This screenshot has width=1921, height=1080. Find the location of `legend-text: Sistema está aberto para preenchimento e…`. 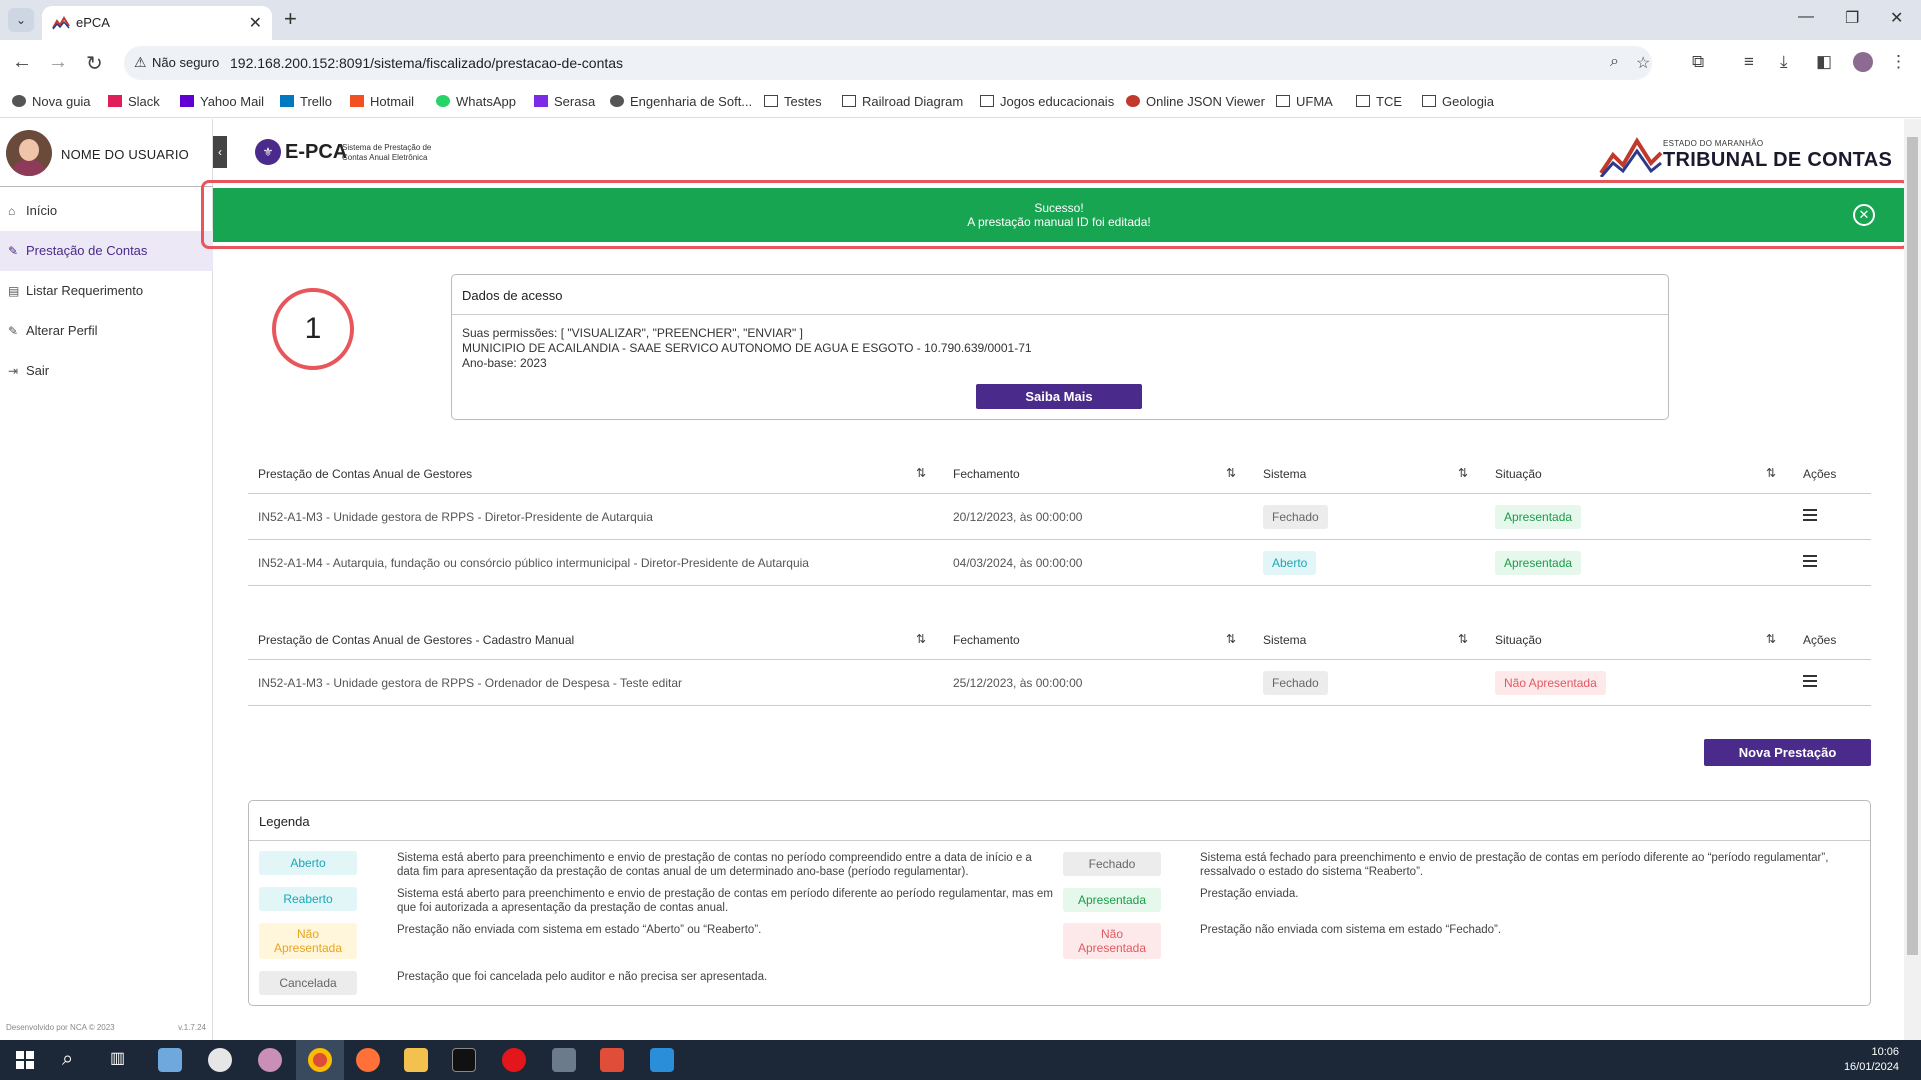

legend-text: Sistema está aberto para preenchimento e… is located at coordinates (714, 865).